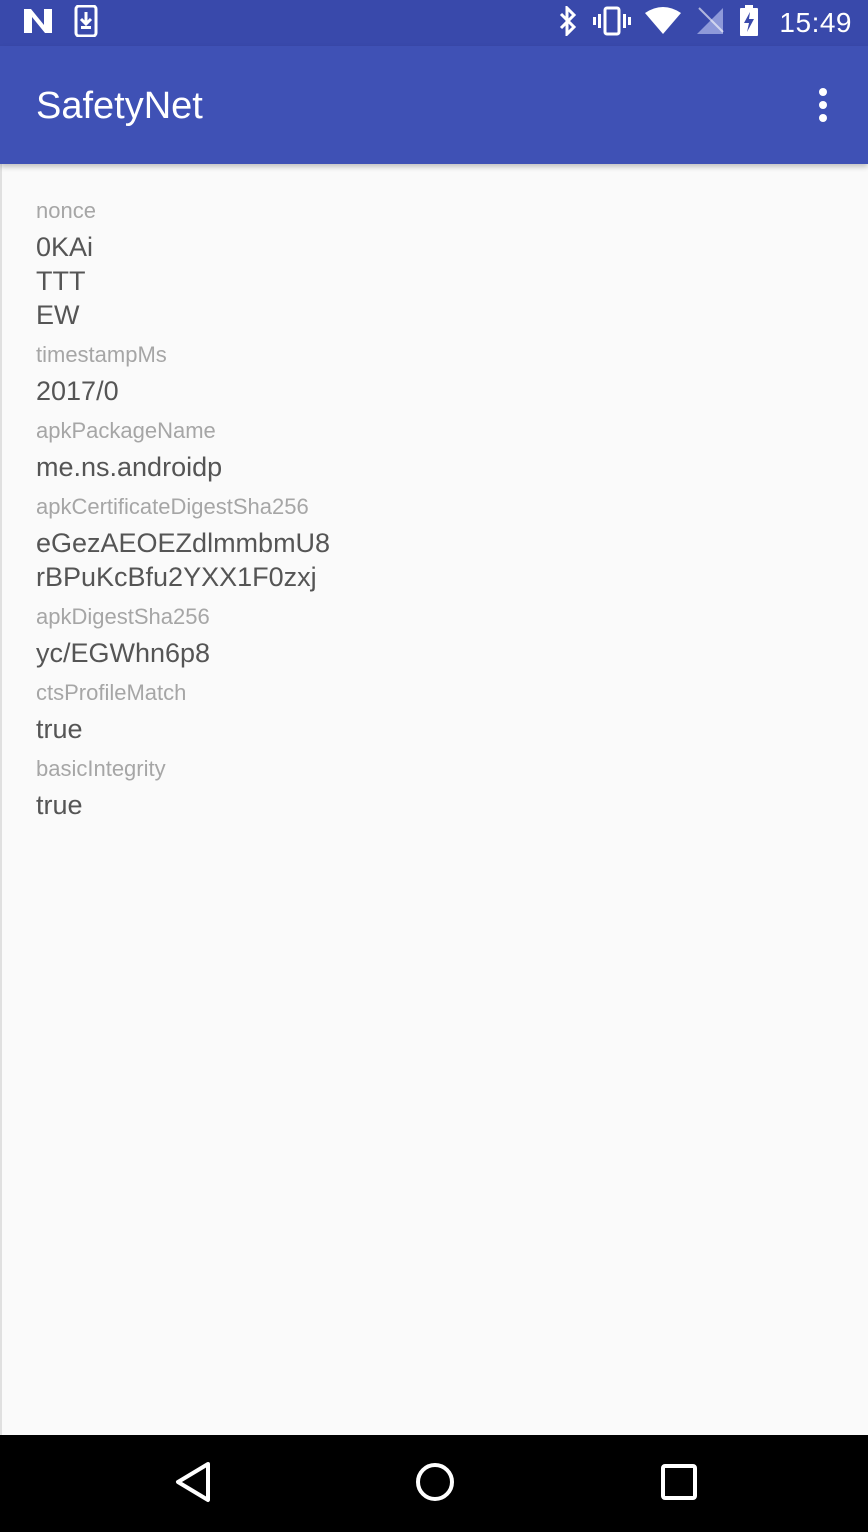  Describe the element at coordinates (663, 23) in the screenshot. I see `wifi-icon` at that location.